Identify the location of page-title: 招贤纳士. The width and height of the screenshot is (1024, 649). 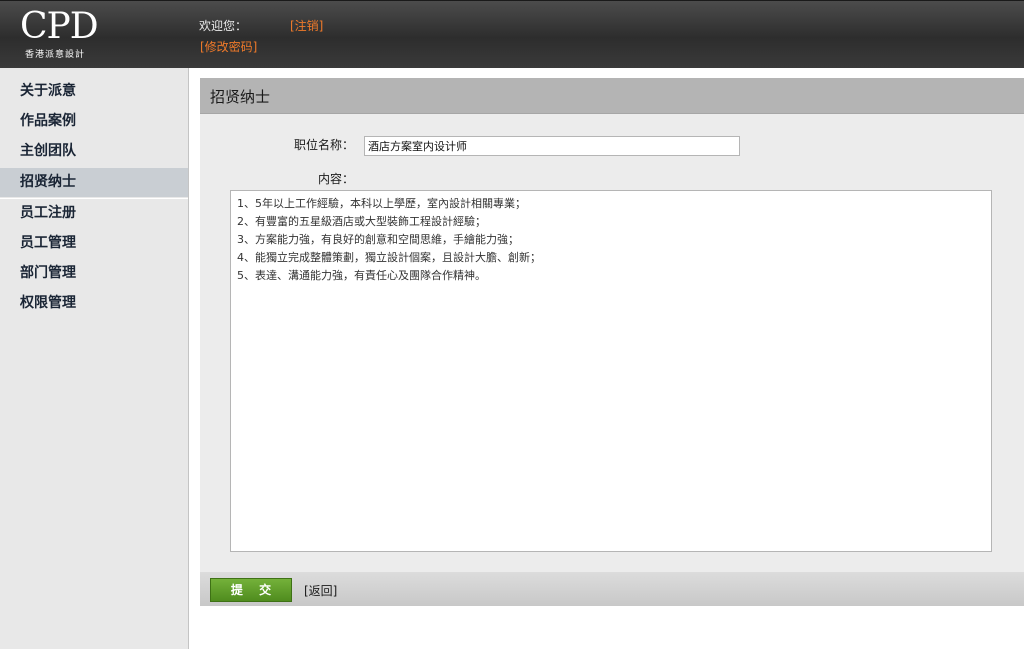
(240, 97).